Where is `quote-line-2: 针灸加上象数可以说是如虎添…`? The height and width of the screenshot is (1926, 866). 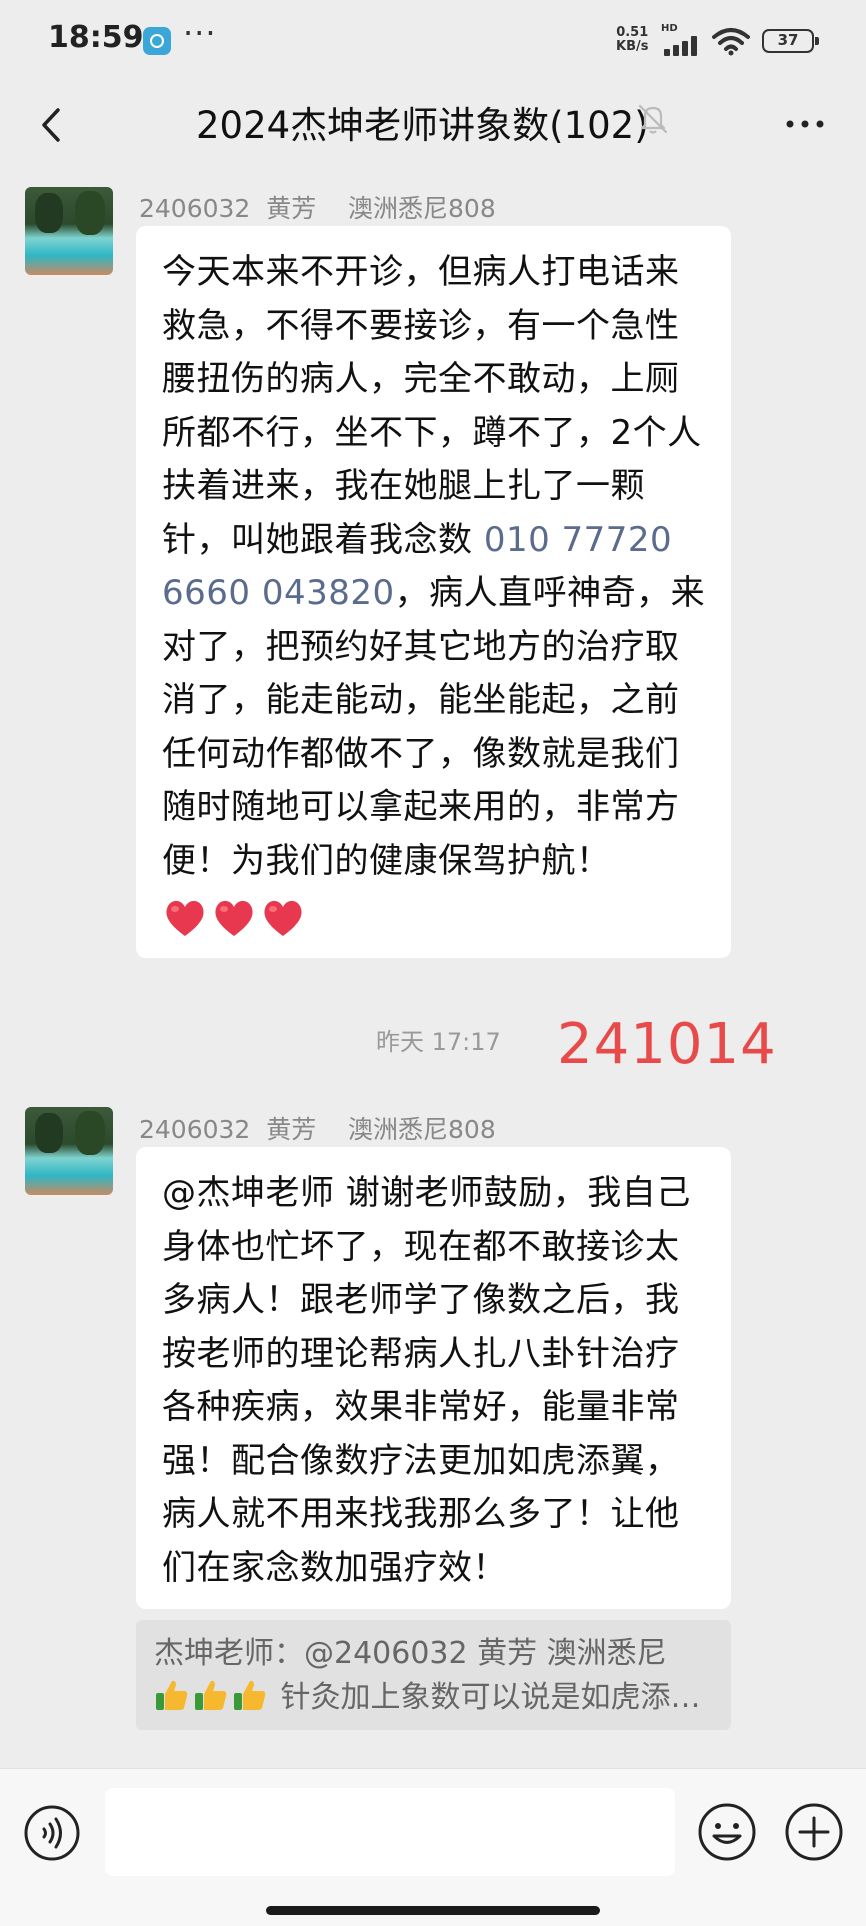 quote-line-2: 针灸加上象数可以说是如虎添… is located at coordinates (433, 1698).